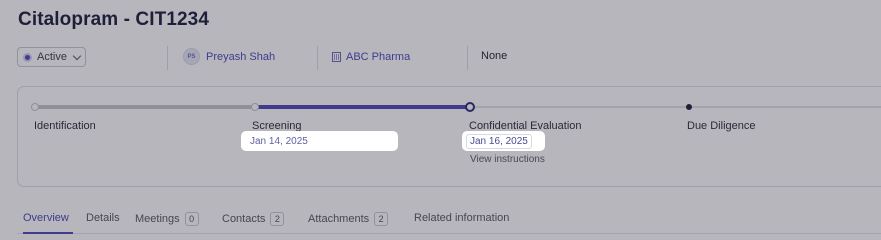 Image resolution: width=881 pixels, height=240 pixels. I want to click on tab-related-information: Related information, so click(461, 218).